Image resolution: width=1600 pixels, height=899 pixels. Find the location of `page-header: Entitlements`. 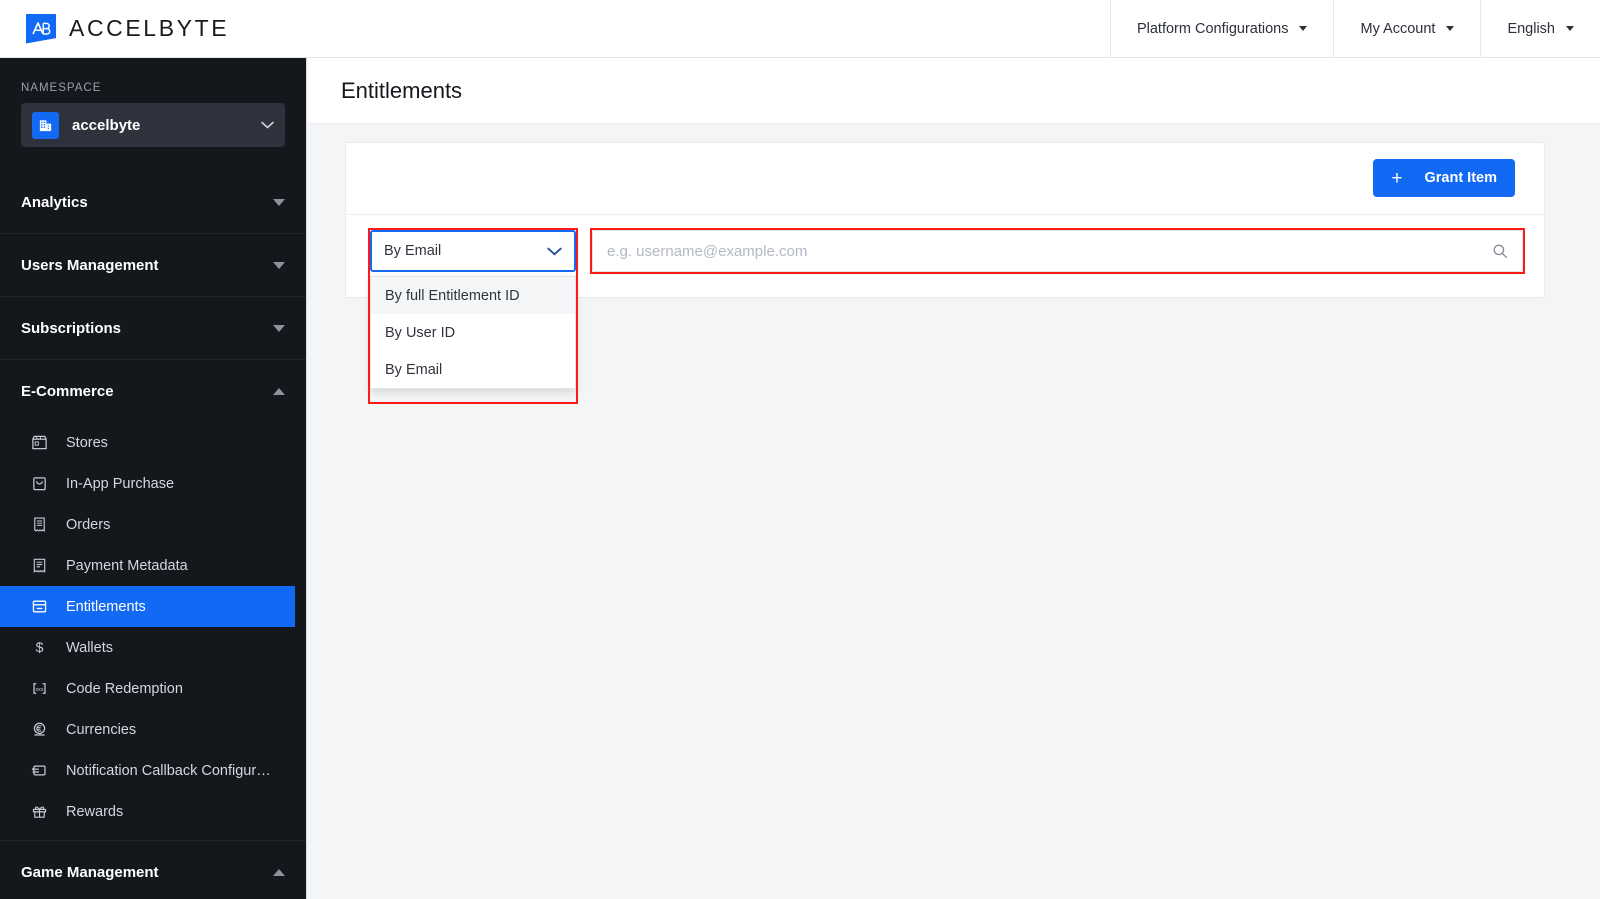

page-header: Entitlements is located at coordinates (954, 91).